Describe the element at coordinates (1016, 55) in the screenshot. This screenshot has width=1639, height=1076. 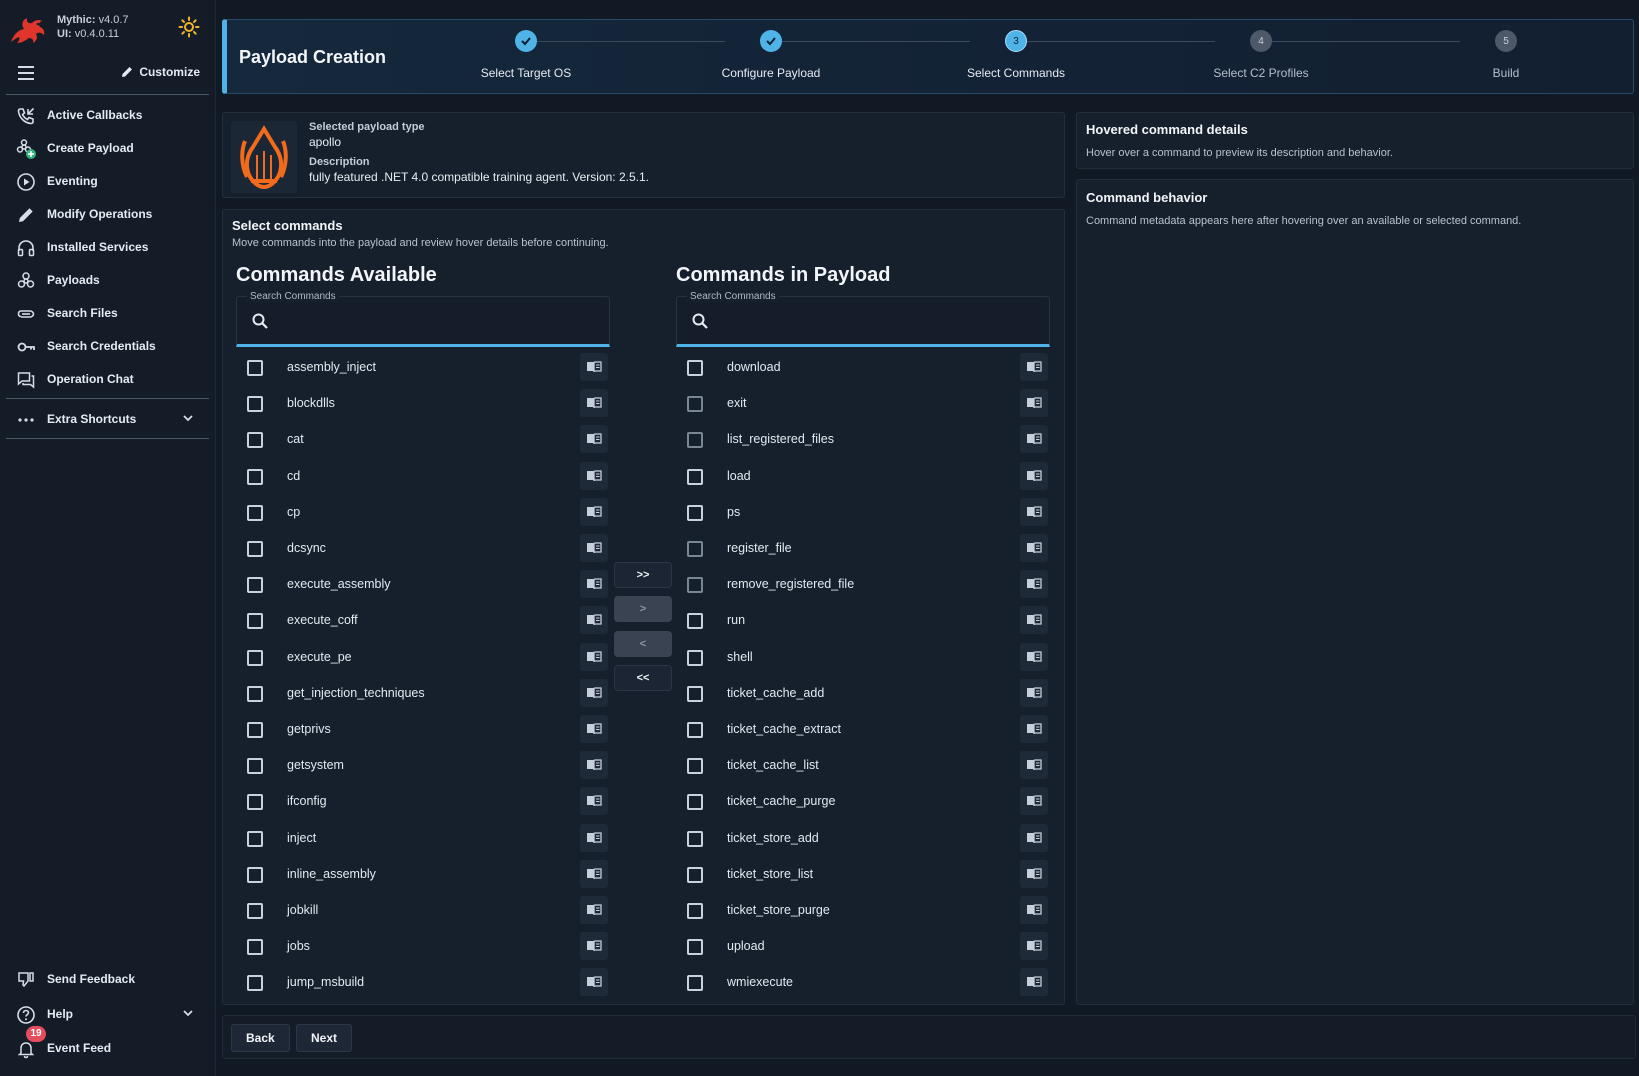
I see `step-select-commands: 3 Select Commands` at that location.